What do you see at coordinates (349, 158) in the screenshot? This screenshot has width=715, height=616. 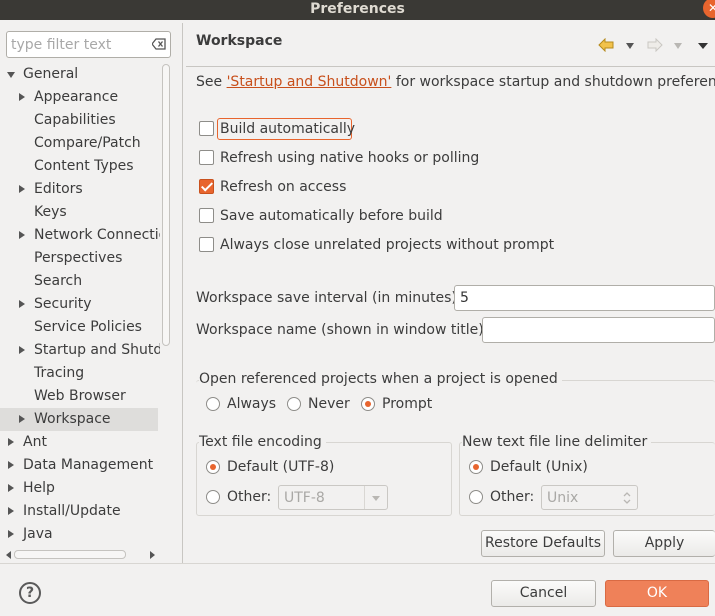 I see `refresh-native-hooks-label: Refresh using native hooks or polling` at bounding box center [349, 158].